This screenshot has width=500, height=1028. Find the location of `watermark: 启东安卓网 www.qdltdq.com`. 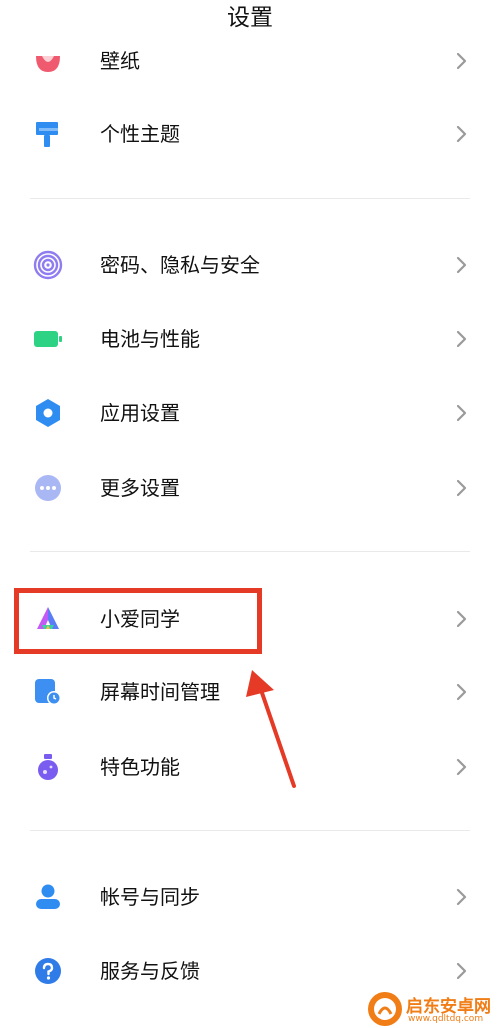

watermark: 启东安卓网 www.qdltdq.com is located at coordinates (433, 1009).